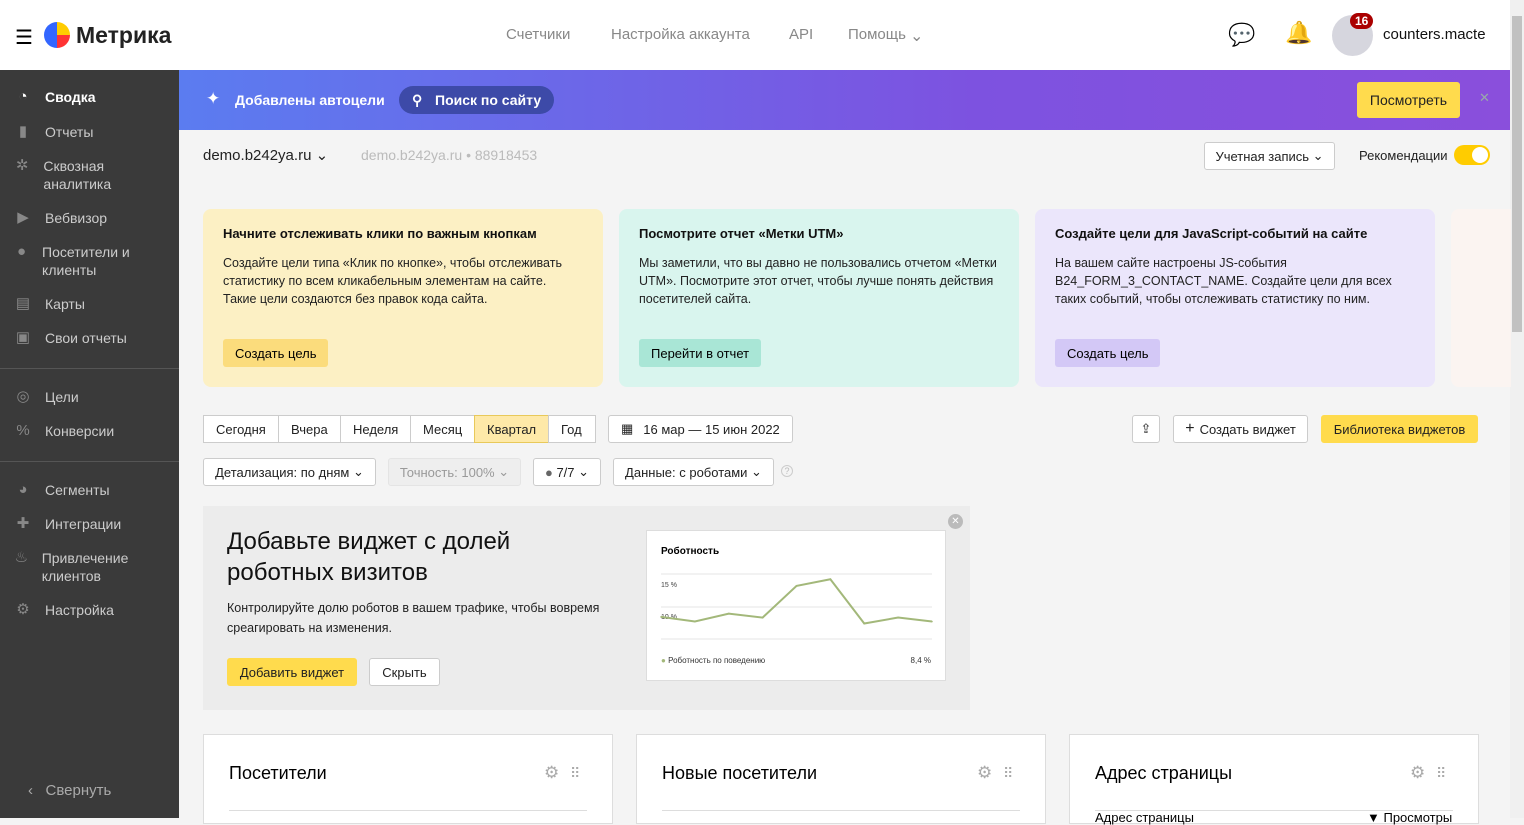  What do you see at coordinates (369, 557) in the screenshot?
I see `promo-title: Добавьте виджет с долей роботных визитов` at bounding box center [369, 557].